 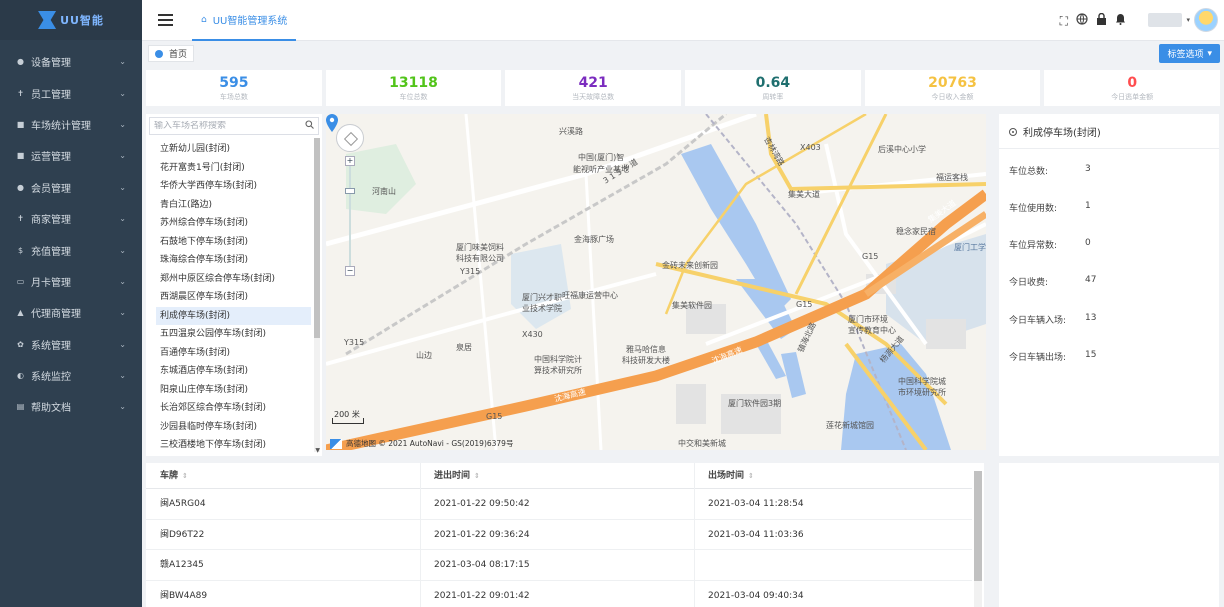 What do you see at coordinates (51, 252) in the screenshot?
I see `sidebar-item-label: 充值管理` at bounding box center [51, 252].